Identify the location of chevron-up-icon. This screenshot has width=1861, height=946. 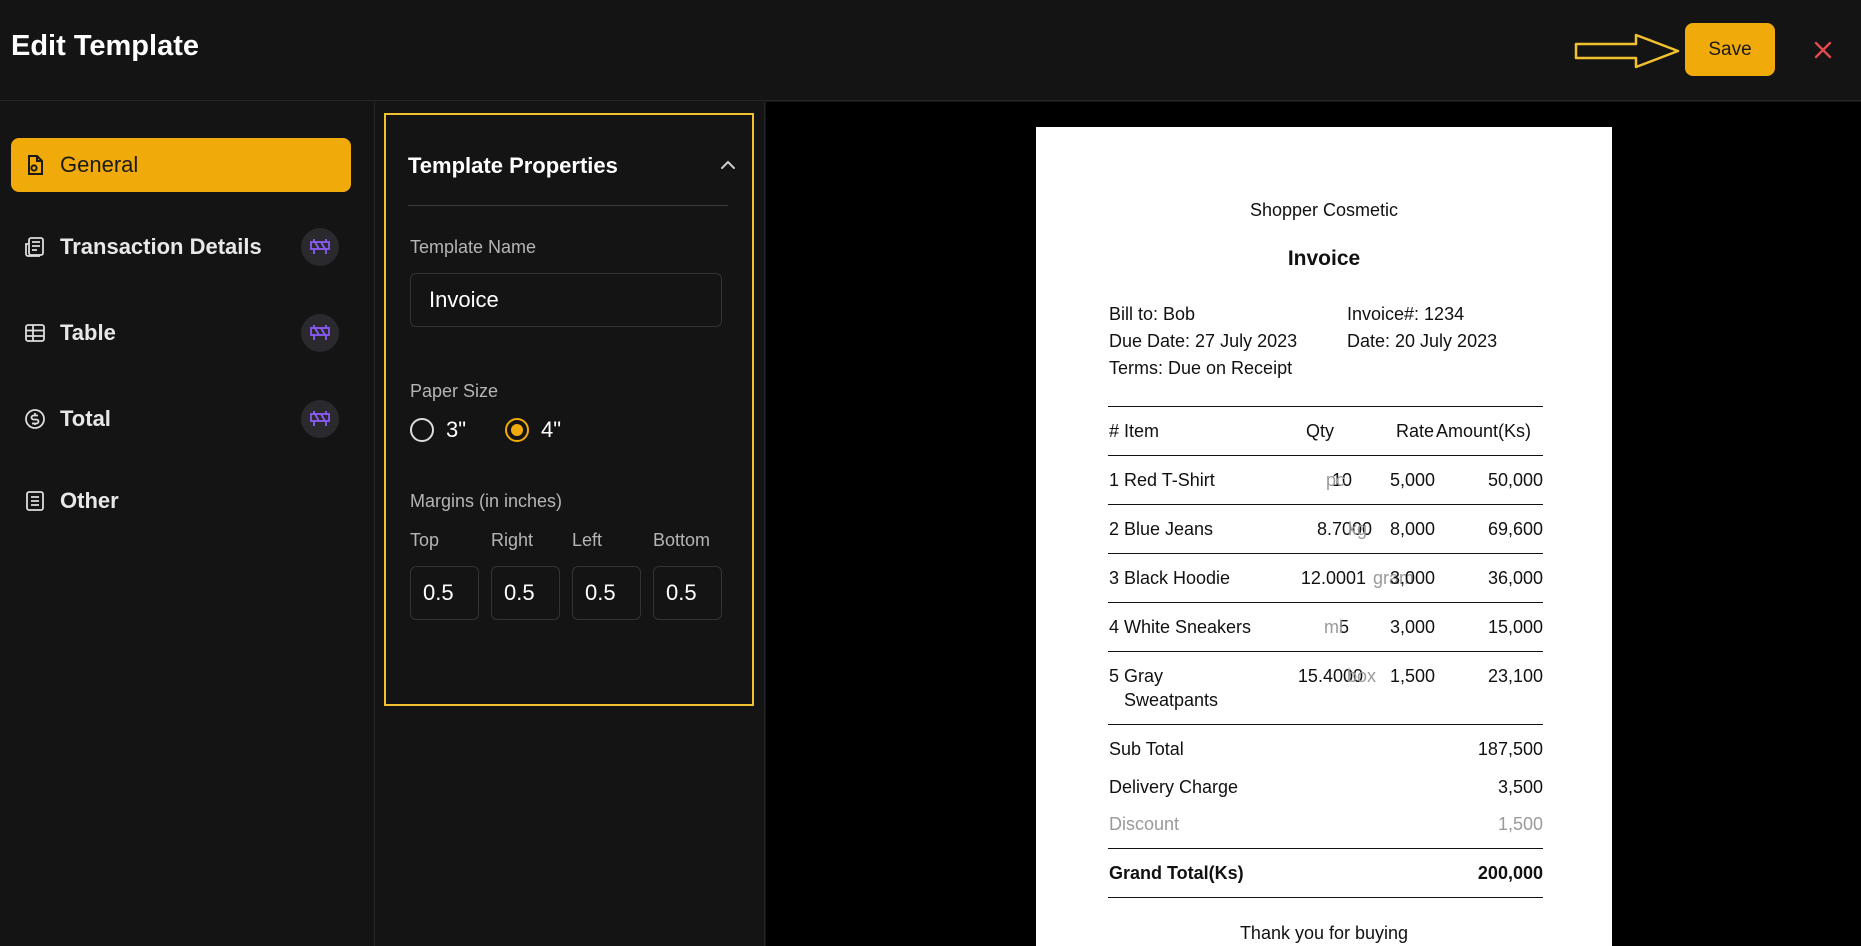
(728, 165).